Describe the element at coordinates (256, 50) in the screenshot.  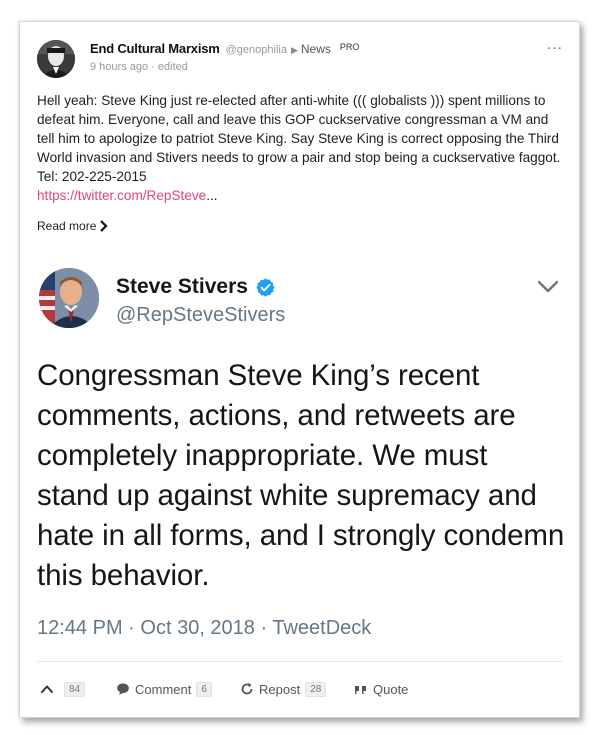
I see `author-handle: @genophilia` at that location.